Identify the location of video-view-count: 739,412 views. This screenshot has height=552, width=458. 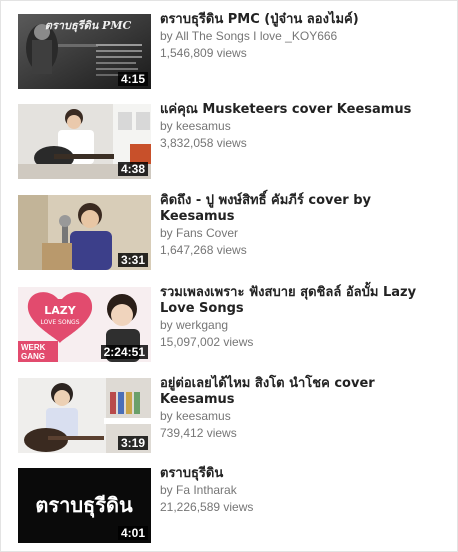
(198, 433).